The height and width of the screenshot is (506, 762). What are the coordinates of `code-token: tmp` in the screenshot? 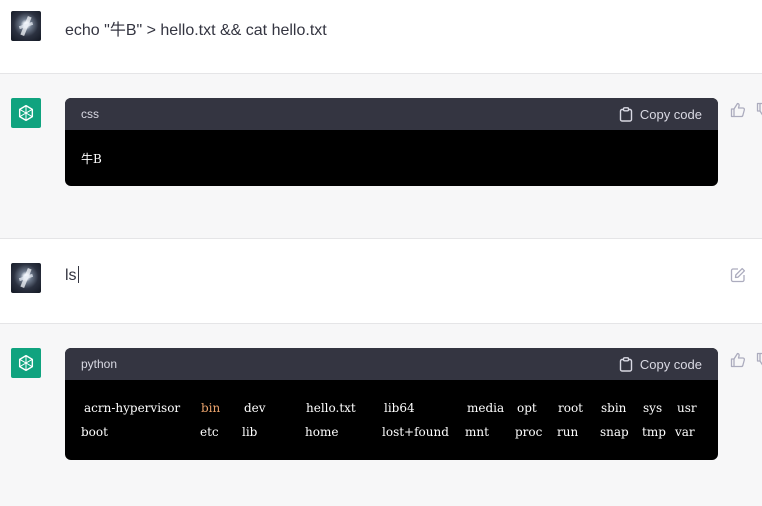 It's located at (654, 432).